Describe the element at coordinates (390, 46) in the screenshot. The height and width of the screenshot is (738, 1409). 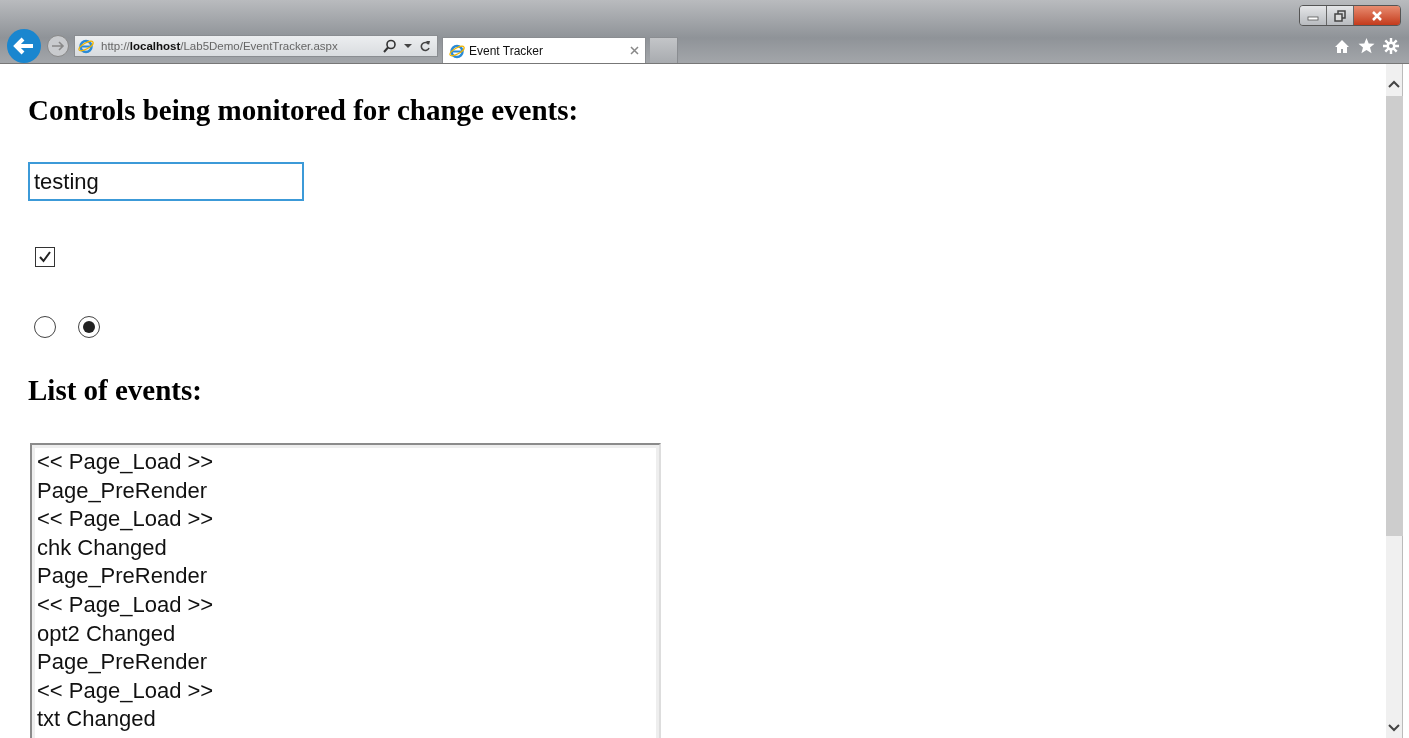
I see `search-icon` at that location.